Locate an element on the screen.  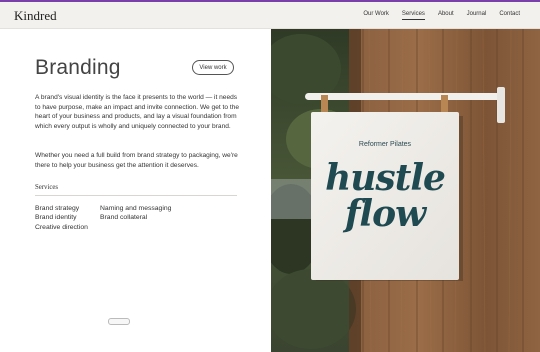
service-item: Creative direction is located at coordinates (61, 227).